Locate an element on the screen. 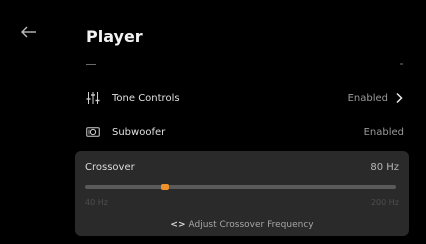  back-arrow-icon is located at coordinates (28, 32).